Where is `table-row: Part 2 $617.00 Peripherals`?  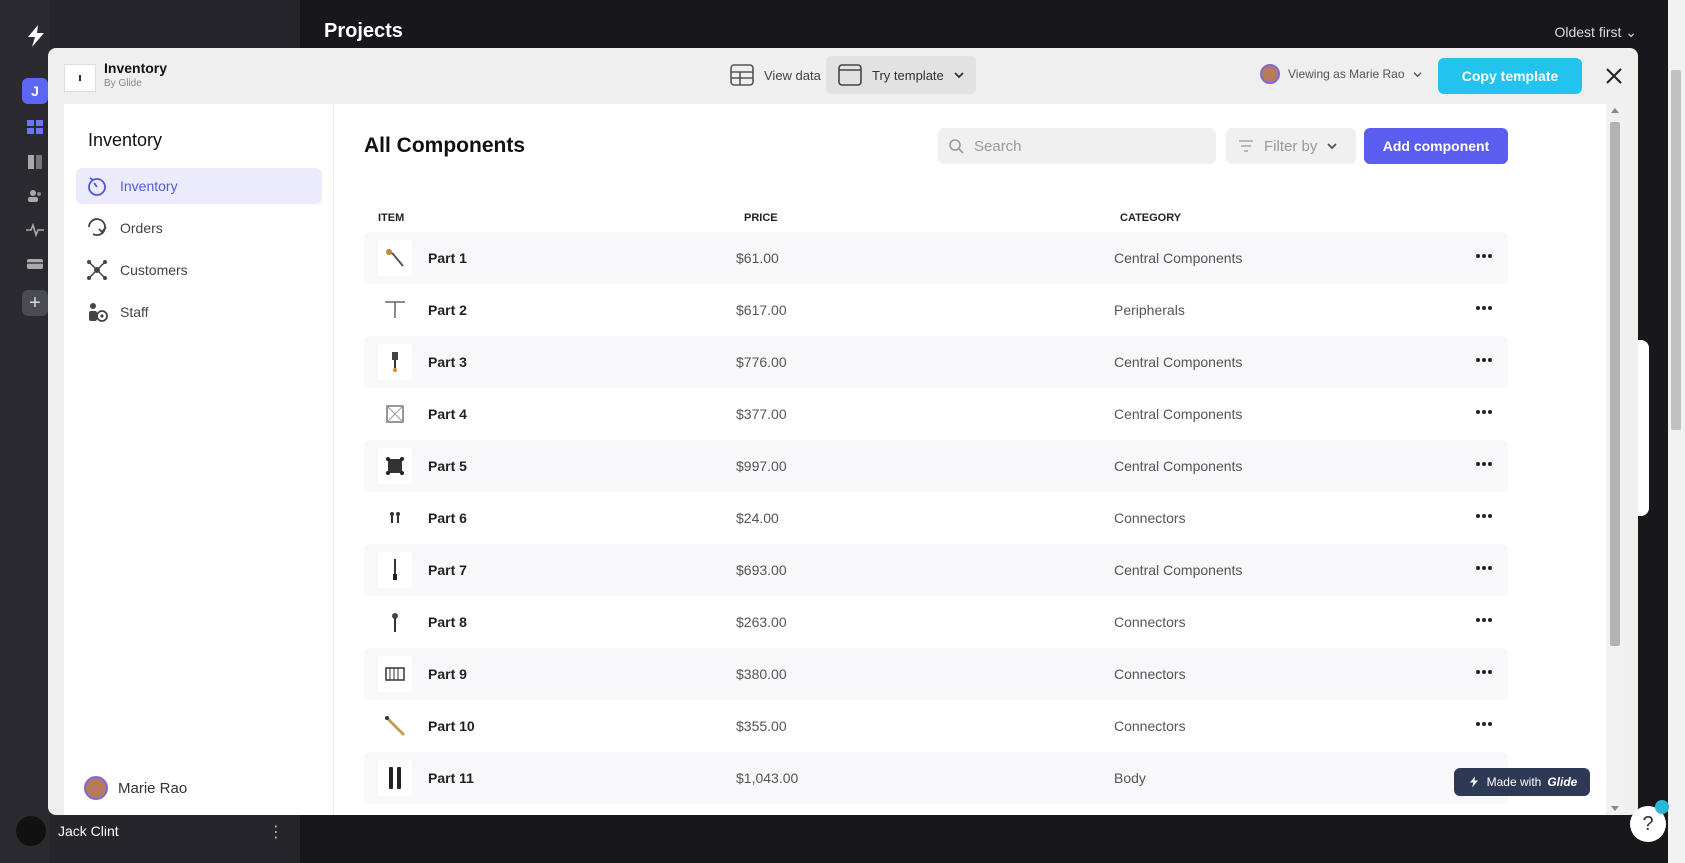
table-row: Part 2 $617.00 Peripherals is located at coordinates (936, 310).